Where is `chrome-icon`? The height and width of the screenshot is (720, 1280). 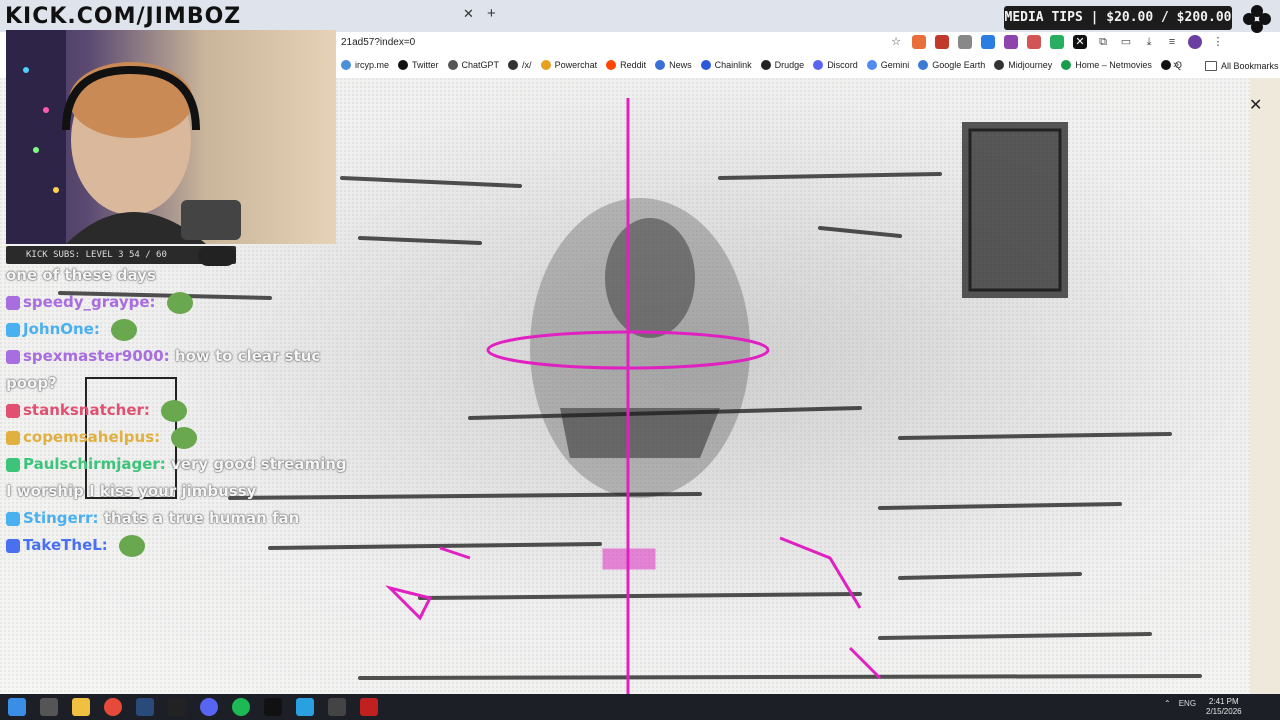 chrome-icon is located at coordinates (113, 707).